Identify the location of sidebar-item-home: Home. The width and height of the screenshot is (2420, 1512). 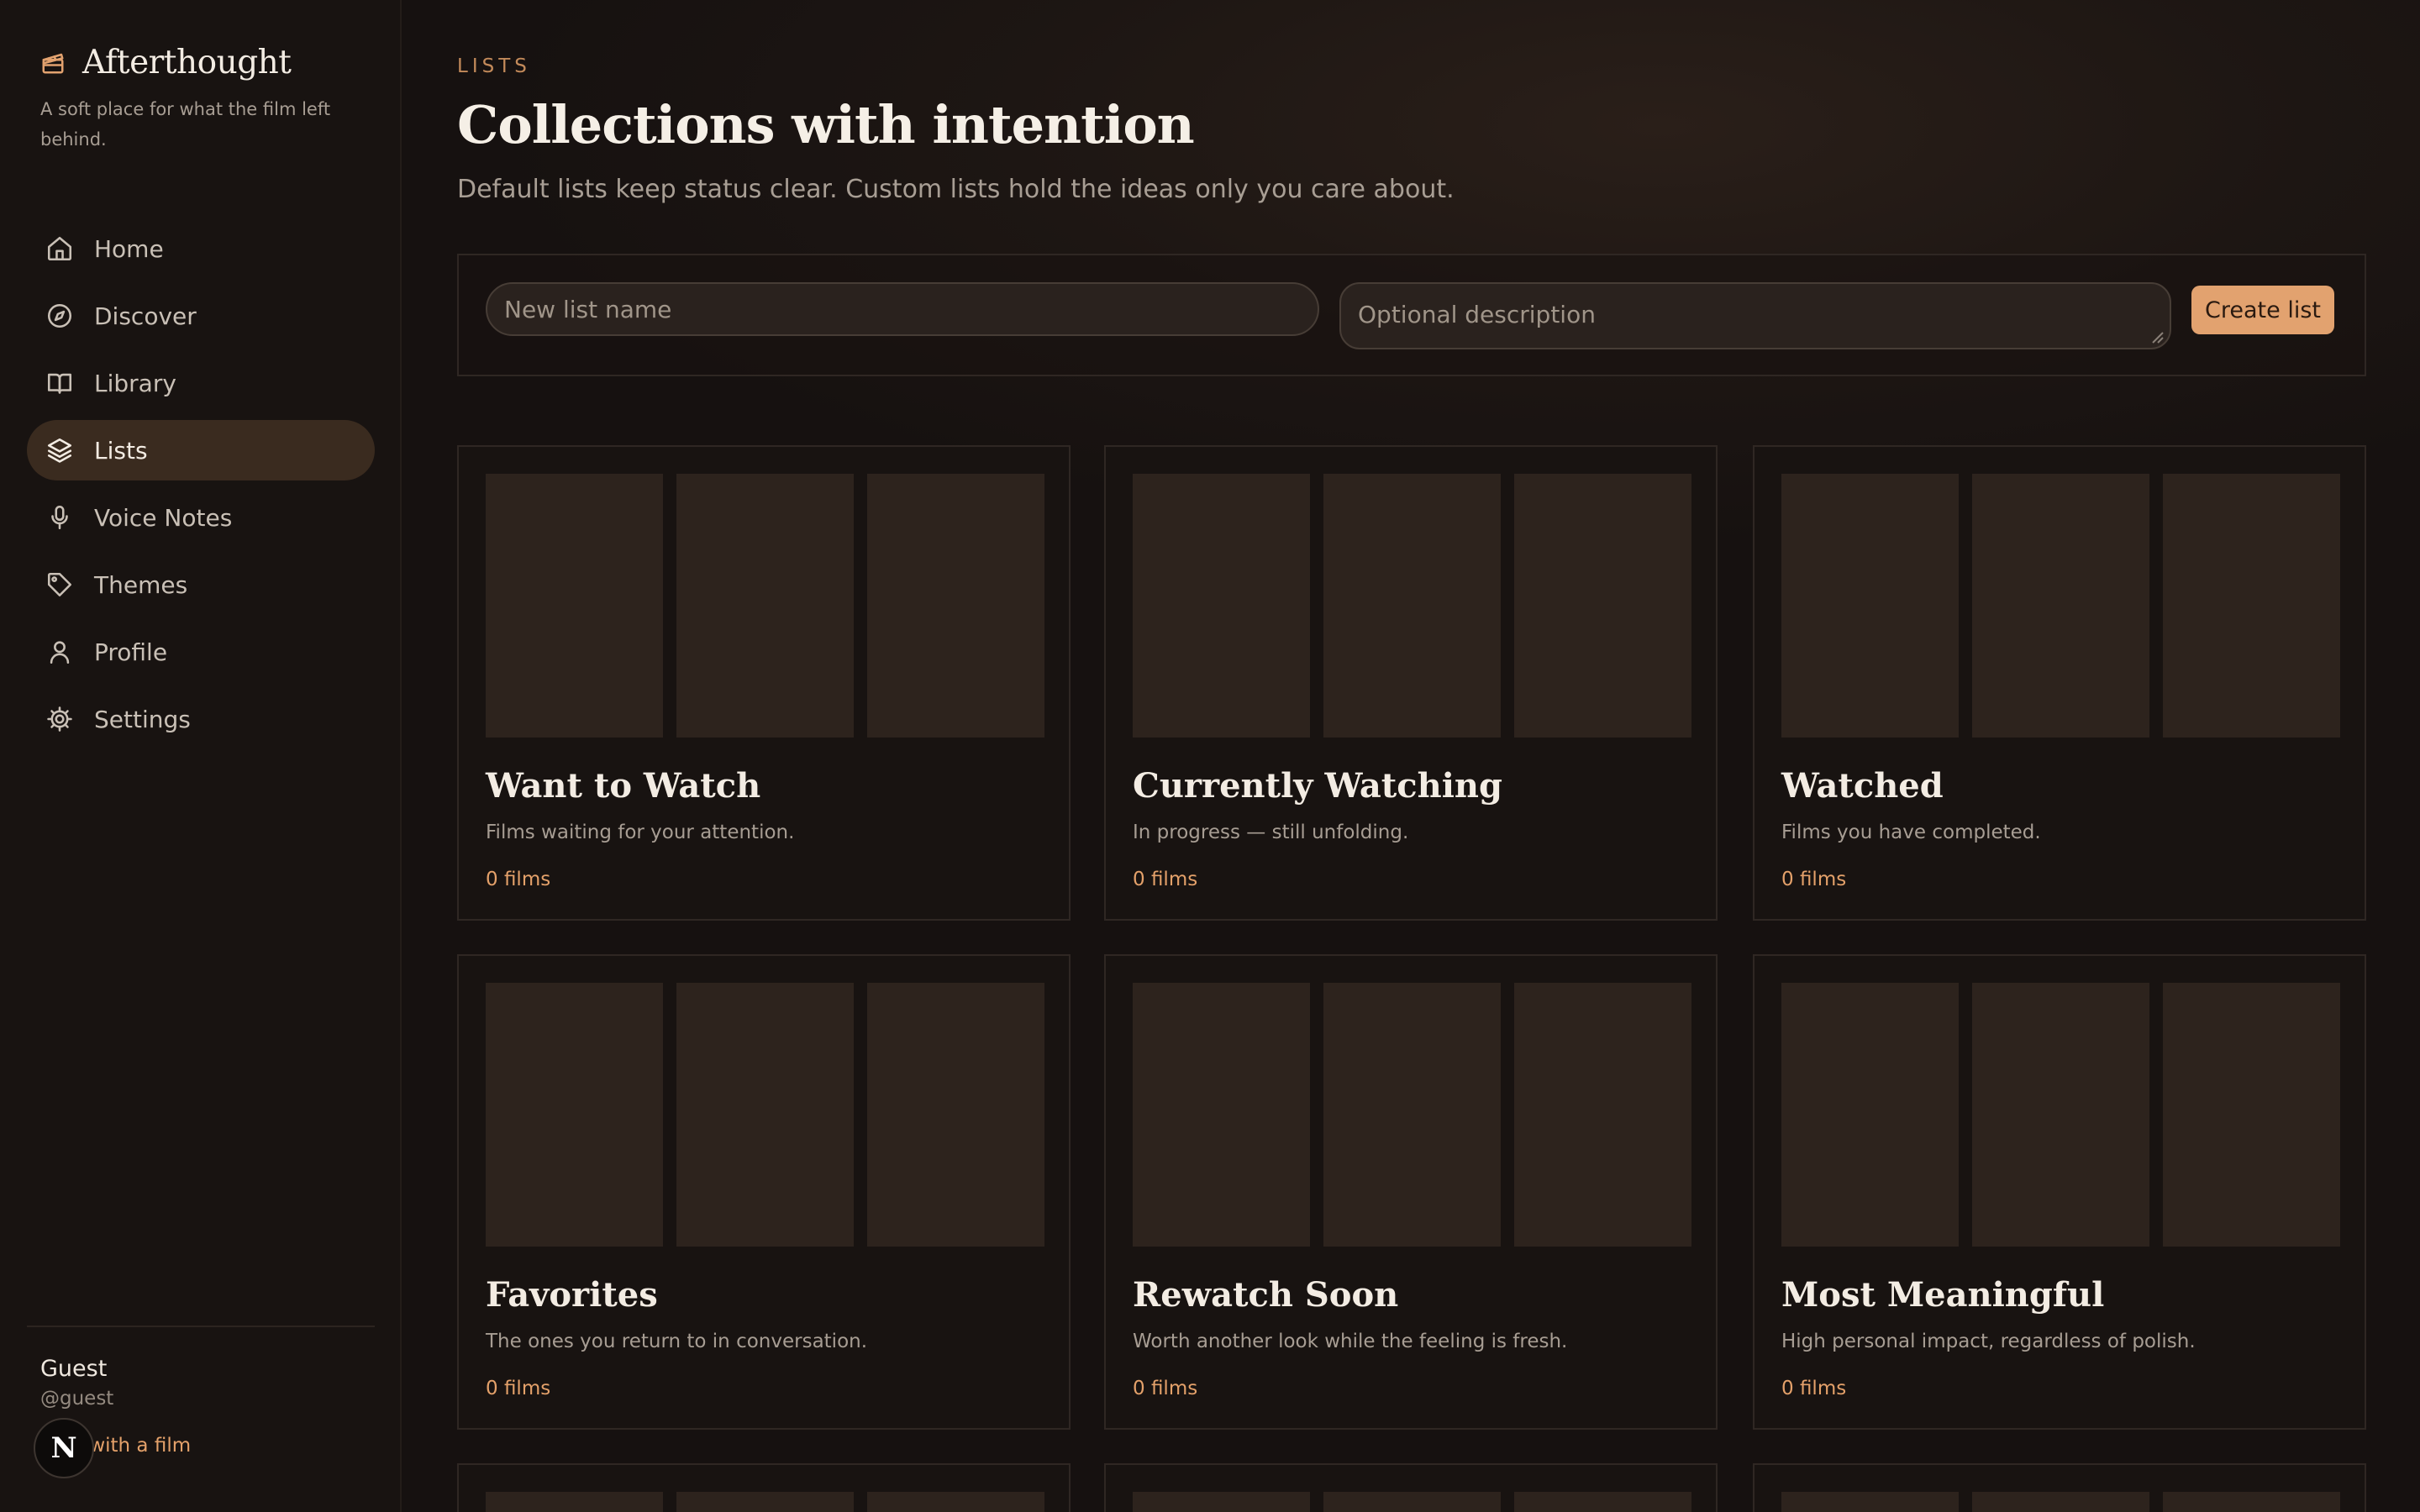
(201, 248).